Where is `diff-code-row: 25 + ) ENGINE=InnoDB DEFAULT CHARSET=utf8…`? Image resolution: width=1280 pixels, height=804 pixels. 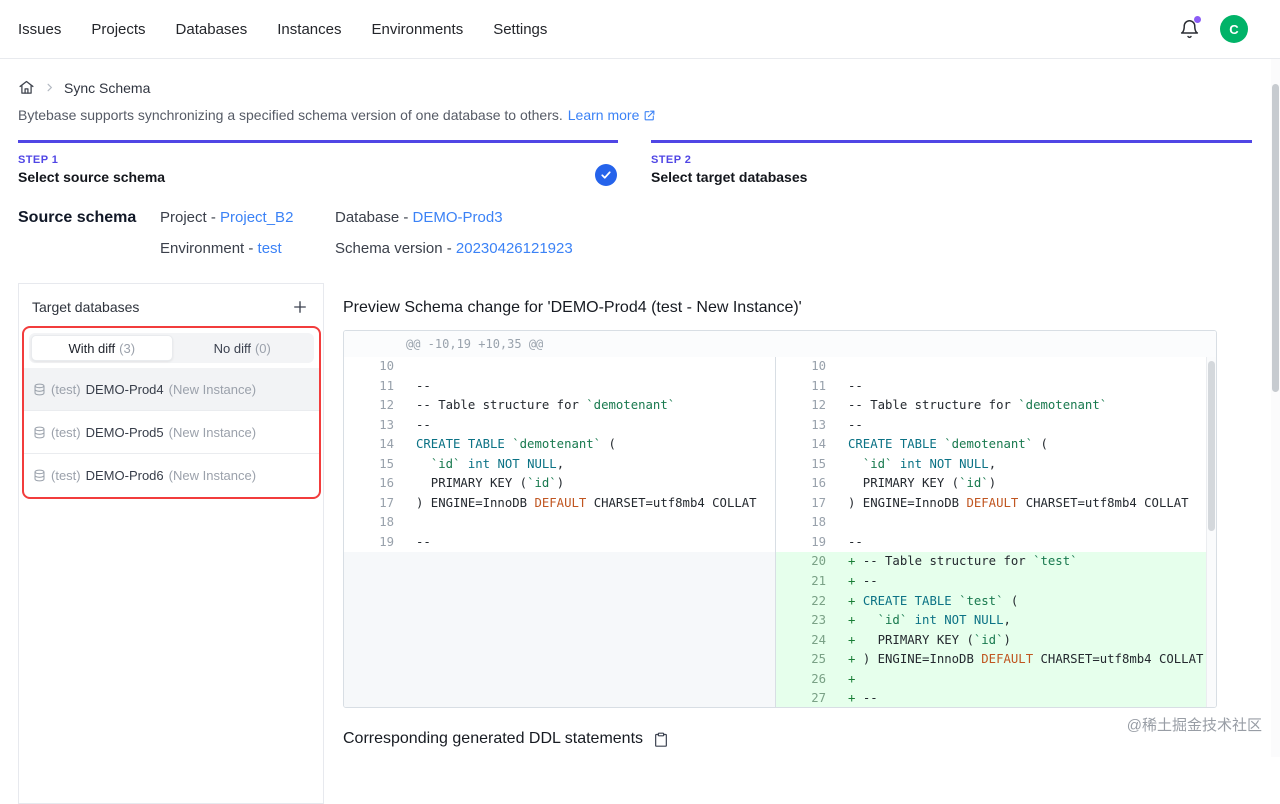 diff-code-row: 25 + ) ENGINE=InnoDB DEFAULT CHARSET=utf8… is located at coordinates (991, 660).